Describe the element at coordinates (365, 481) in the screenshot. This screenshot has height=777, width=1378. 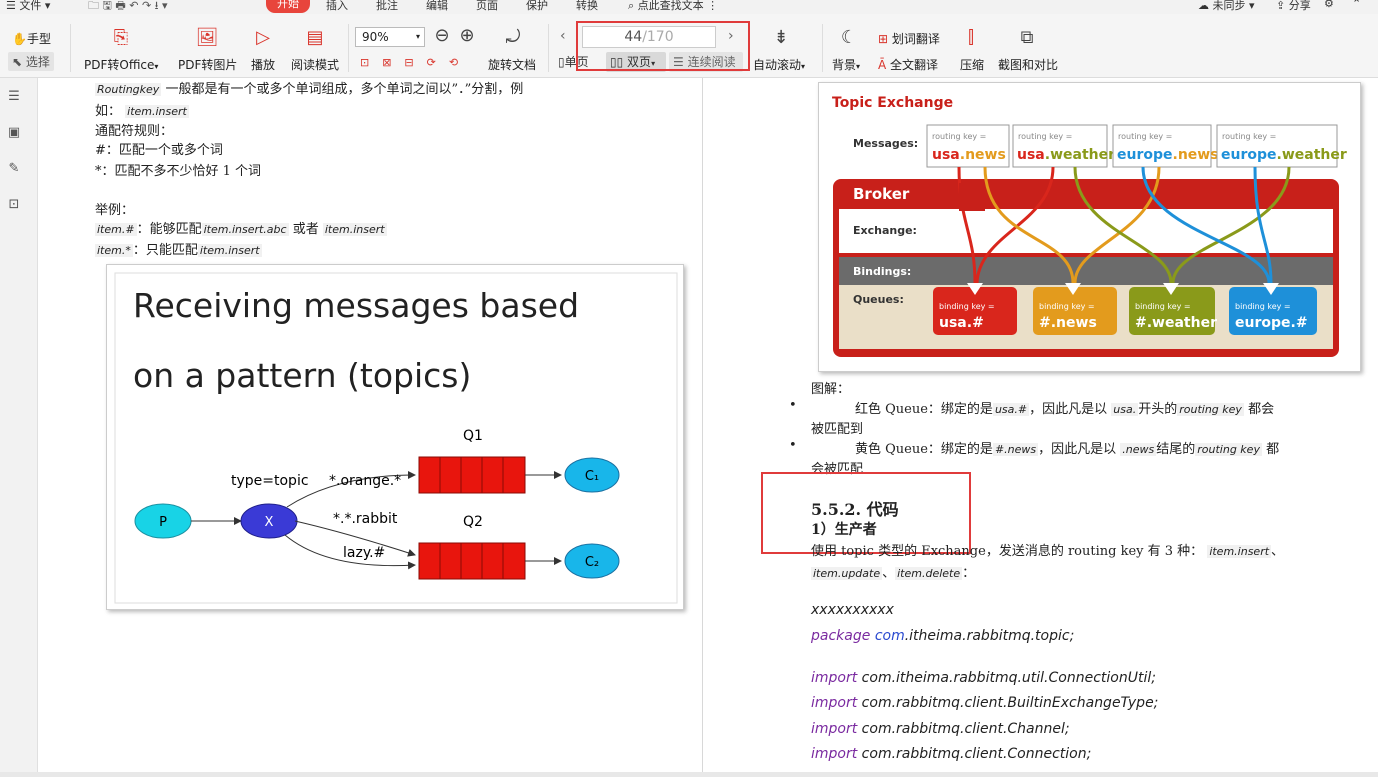
I see `binding-orange: *.orange.*` at that location.